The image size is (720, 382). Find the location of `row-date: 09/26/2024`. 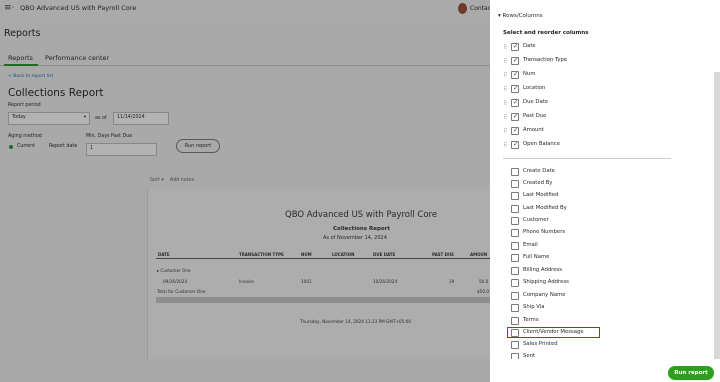

row-date: 09/26/2024 is located at coordinates (175, 281).